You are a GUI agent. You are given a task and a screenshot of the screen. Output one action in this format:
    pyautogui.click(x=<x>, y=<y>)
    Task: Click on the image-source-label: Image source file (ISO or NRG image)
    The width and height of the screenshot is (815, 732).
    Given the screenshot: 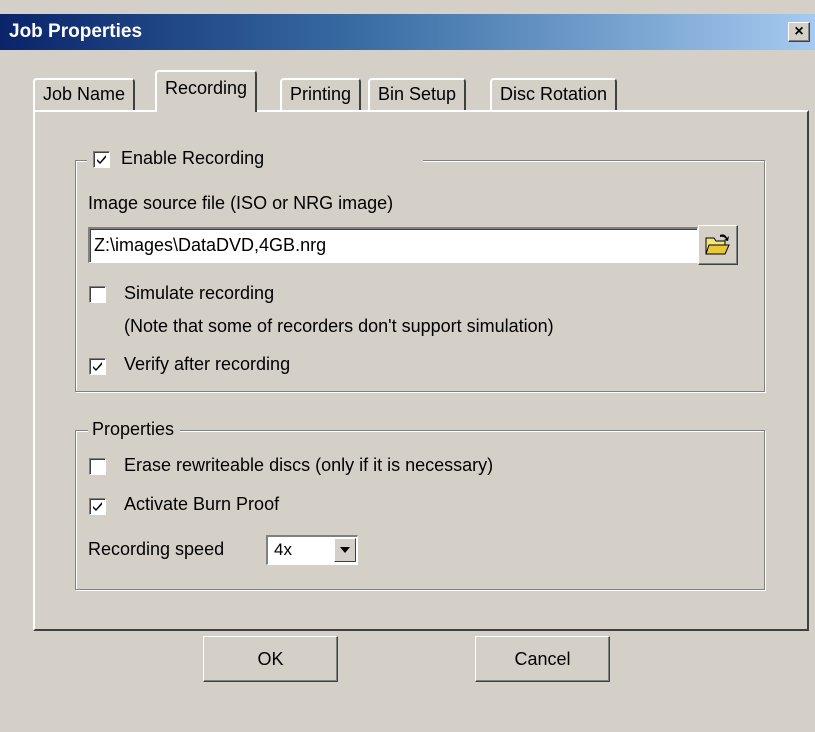 What is the action you would take?
    pyautogui.click(x=241, y=203)
    